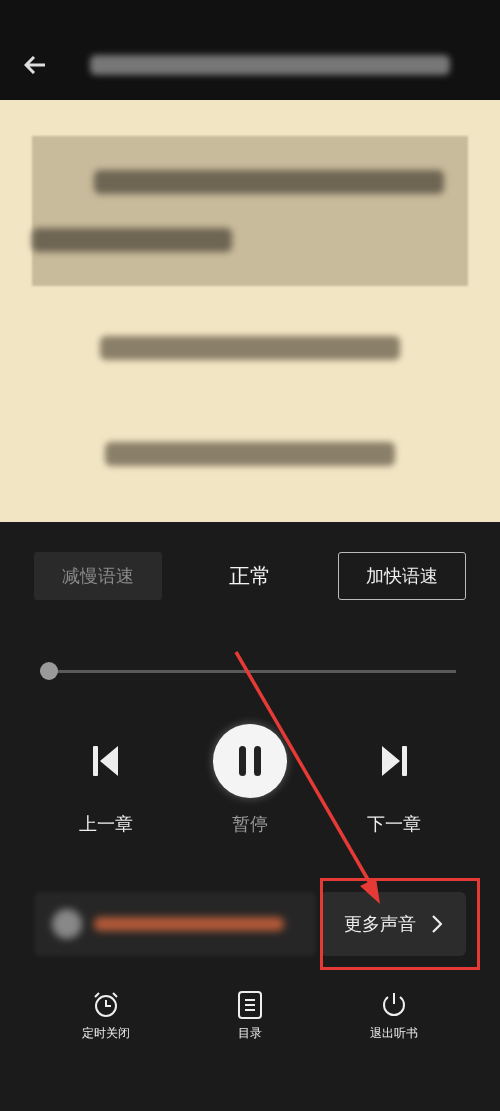 This screenshot has width=500, height=1111. I want to click on control-label: 下一章, so click(394, 824).